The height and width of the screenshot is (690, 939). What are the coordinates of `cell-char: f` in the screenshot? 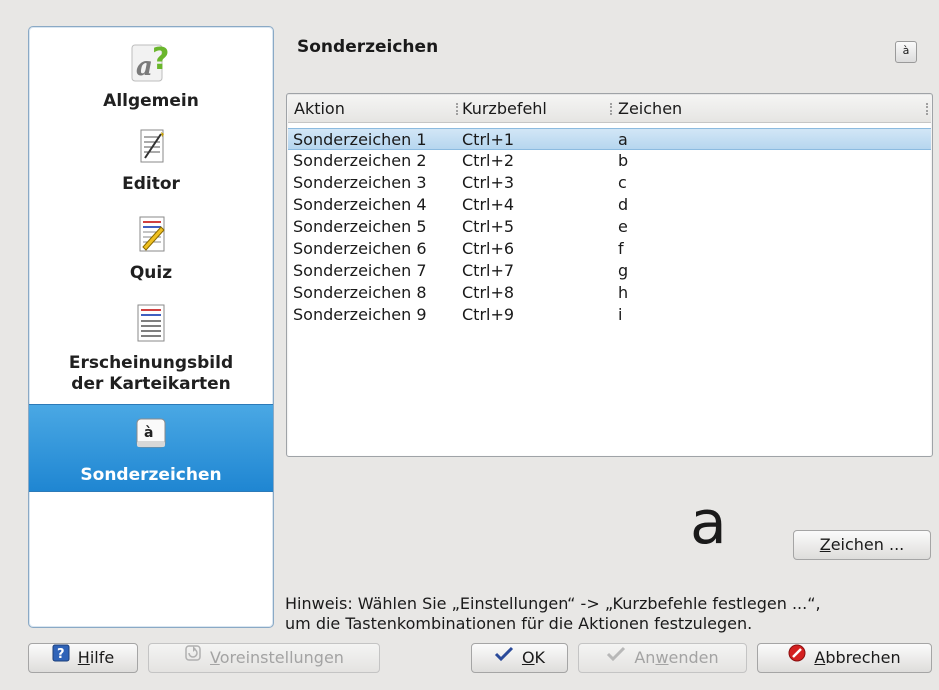 It's located at (621, 248).